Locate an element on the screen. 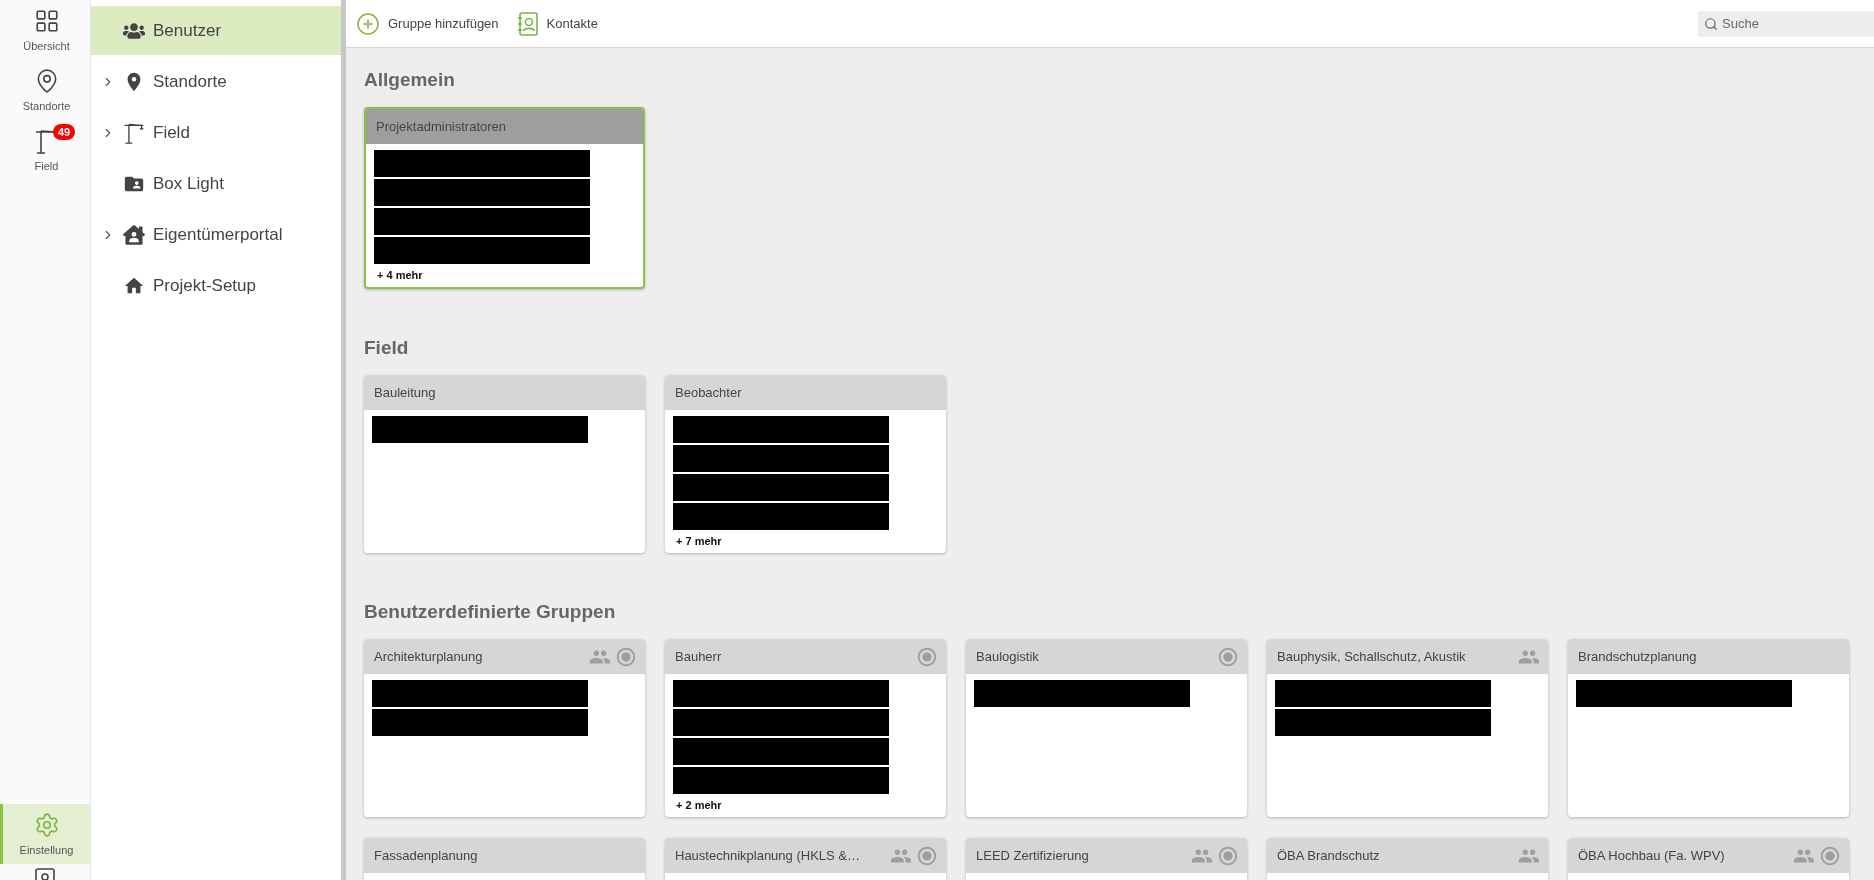 The width and height of the screenshot is (1874, 880). group-card: Bauherr + 2 mehr is located at coordinates (805, 728).